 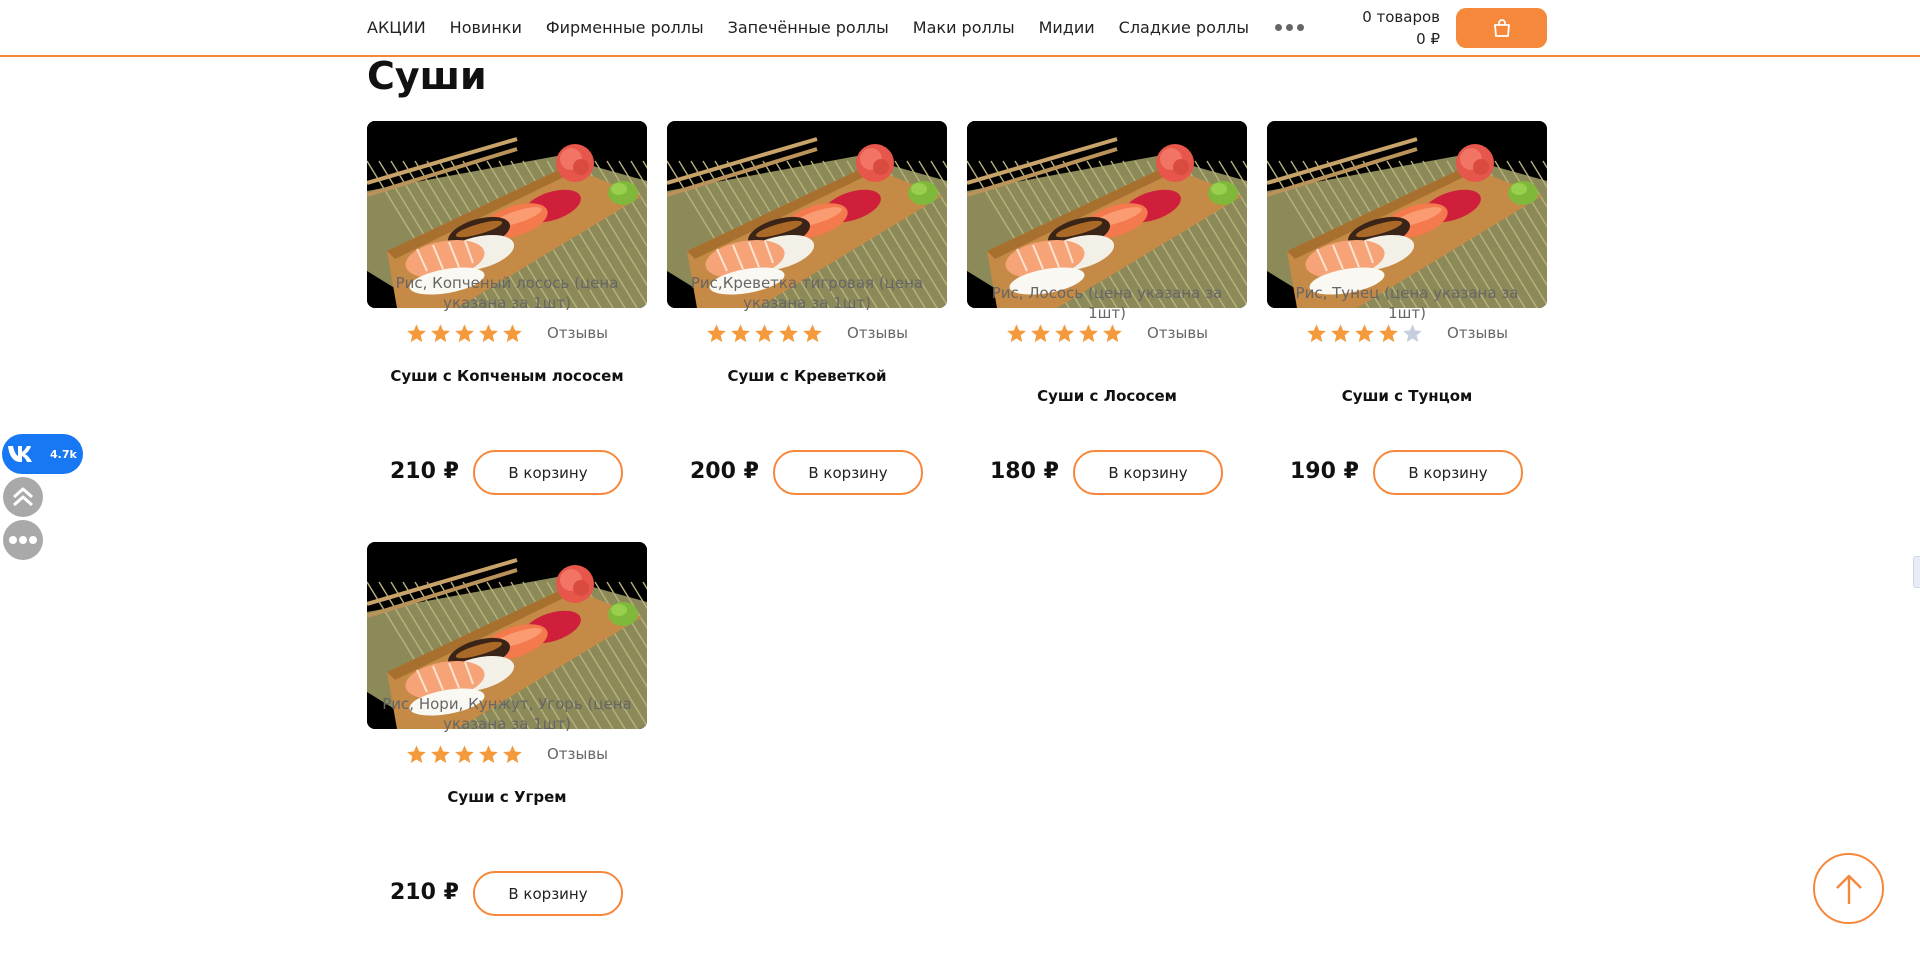 I want to click on product-price: 180 ₽, so click(x=1024, y=471).